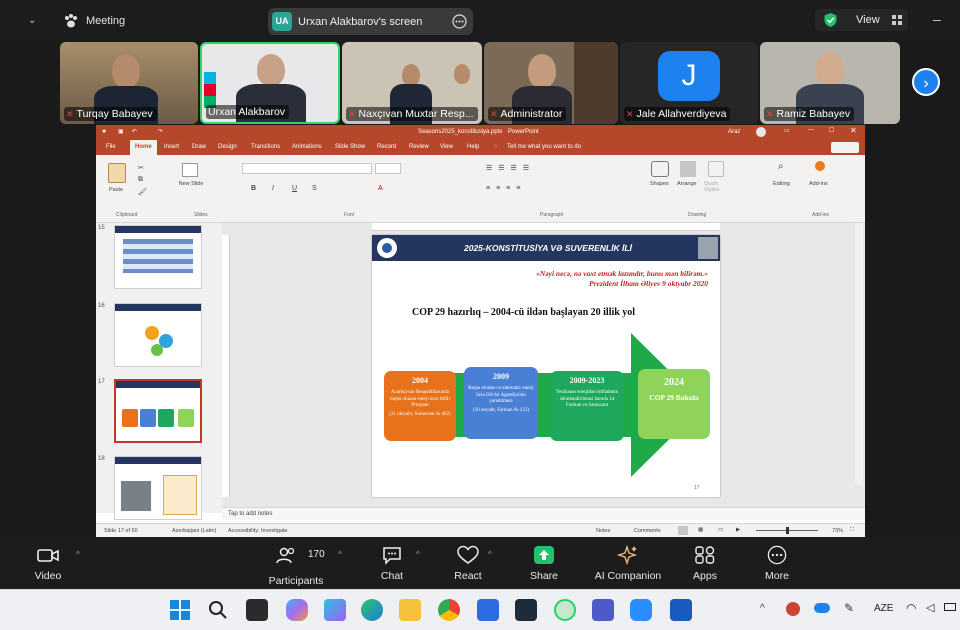 The image size is (960, 630). Describe the element at coordinates (190, 170) in the screenshot. I see `new-slide-icon` at that location.